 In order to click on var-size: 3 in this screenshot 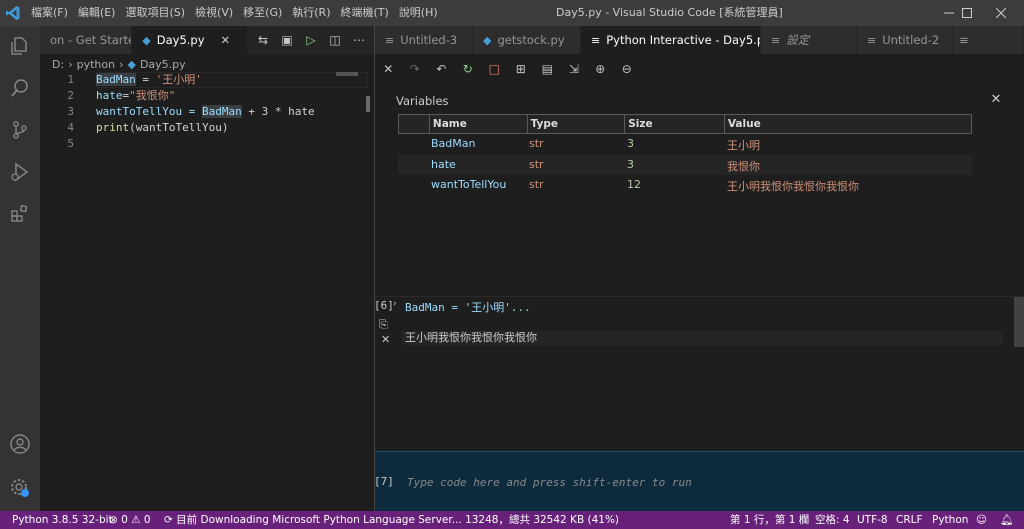, I will do `click(630, 143)`.